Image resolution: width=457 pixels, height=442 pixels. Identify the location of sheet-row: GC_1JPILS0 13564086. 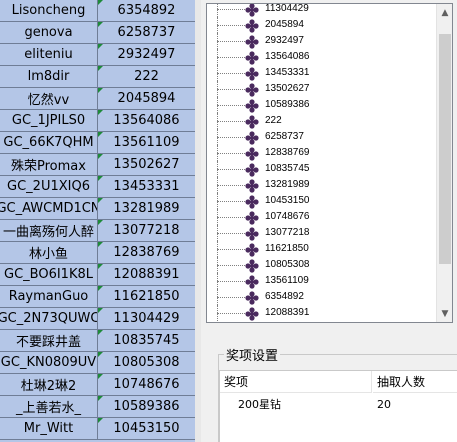
(97, 121).